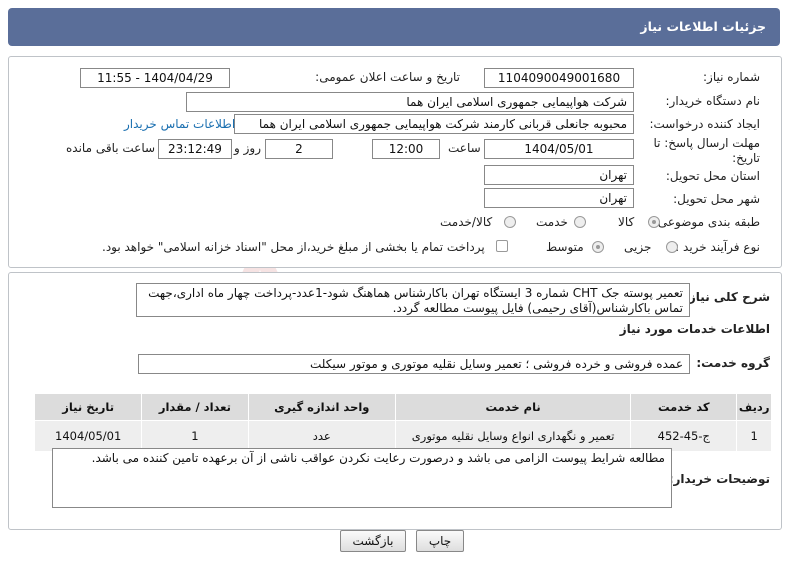 The image size is (788, 566). Describe the element at coordinates (704, 124) in the screenshot. I see `creator-label: ایجاد کننده درخواست:` at that location.